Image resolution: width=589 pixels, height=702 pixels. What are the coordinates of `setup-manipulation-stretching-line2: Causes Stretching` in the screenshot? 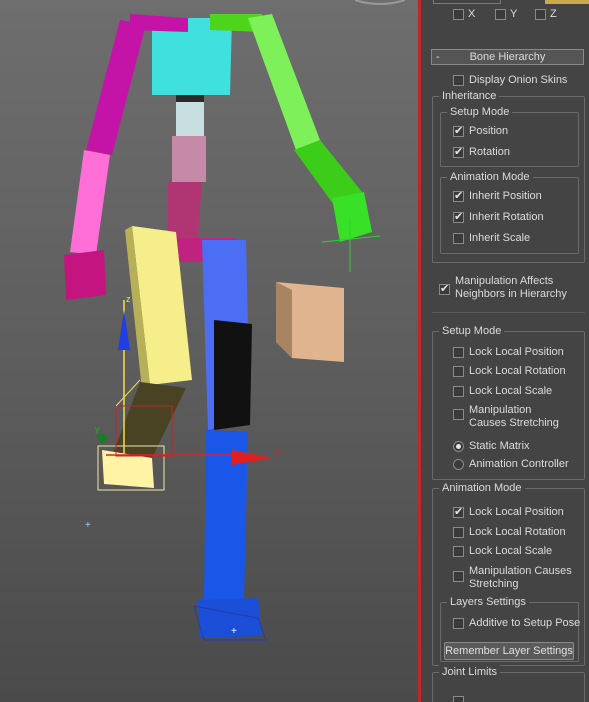 It's located at (514, 423).